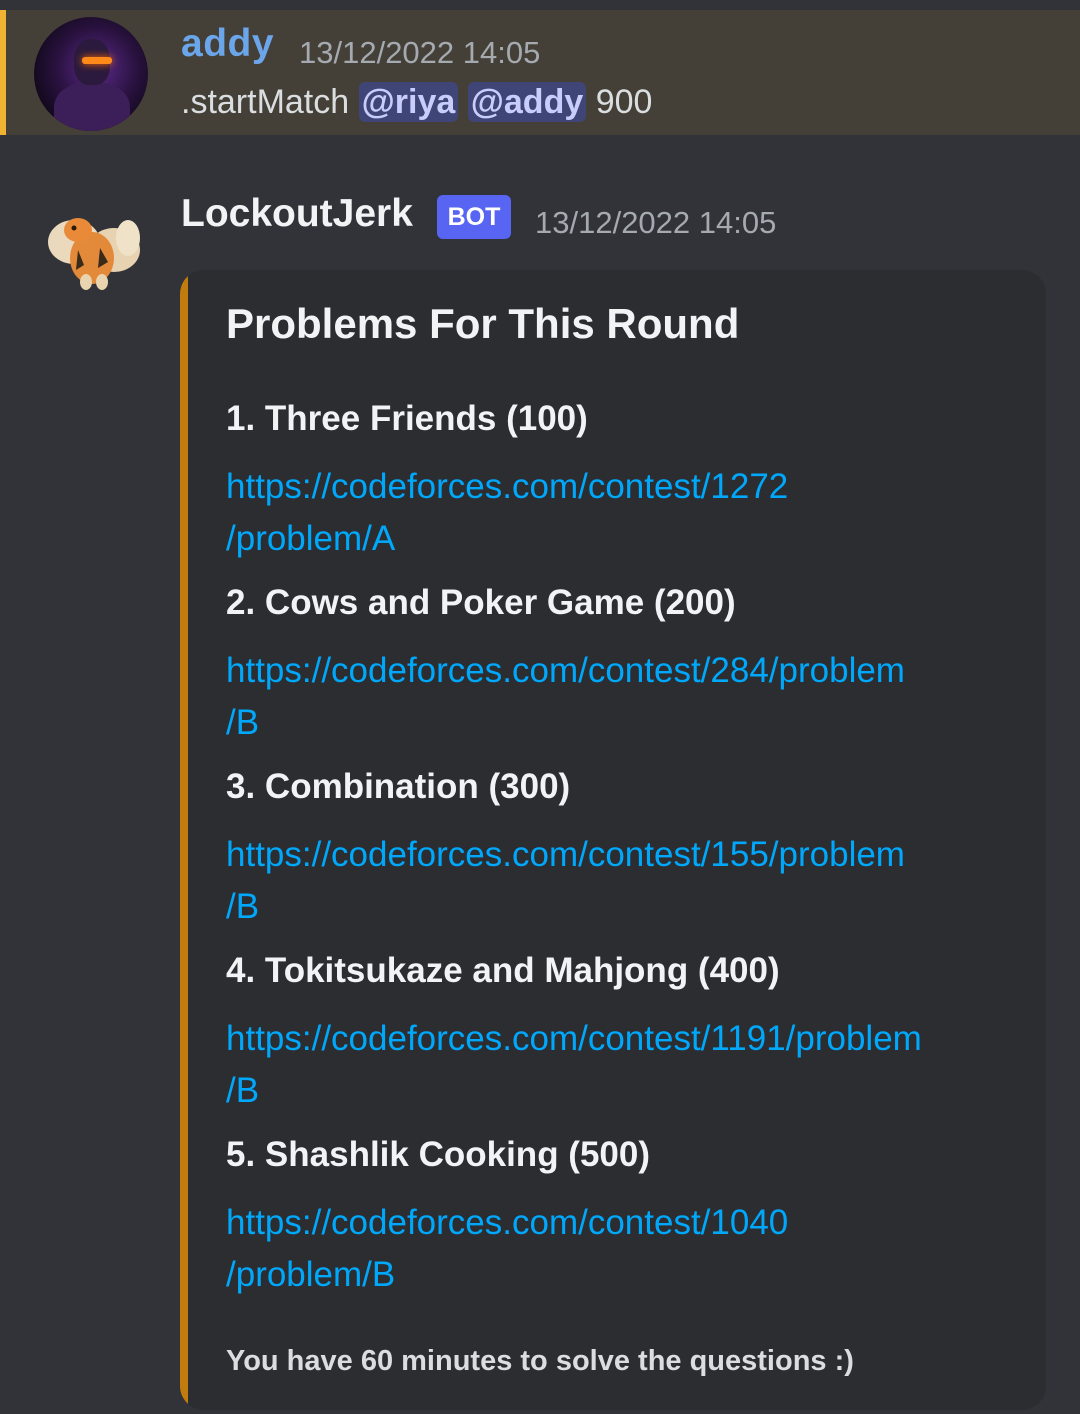  What do you see at coordinates (184, 840) in the screenshot?
I see `embed-color-bar` at bounding box center [184, 840].